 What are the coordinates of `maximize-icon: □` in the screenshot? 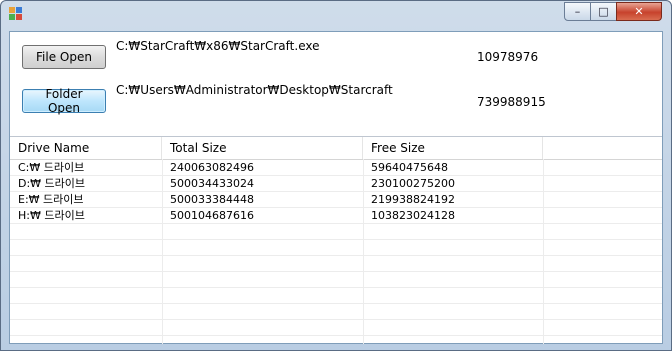 It's located at (603, 11).